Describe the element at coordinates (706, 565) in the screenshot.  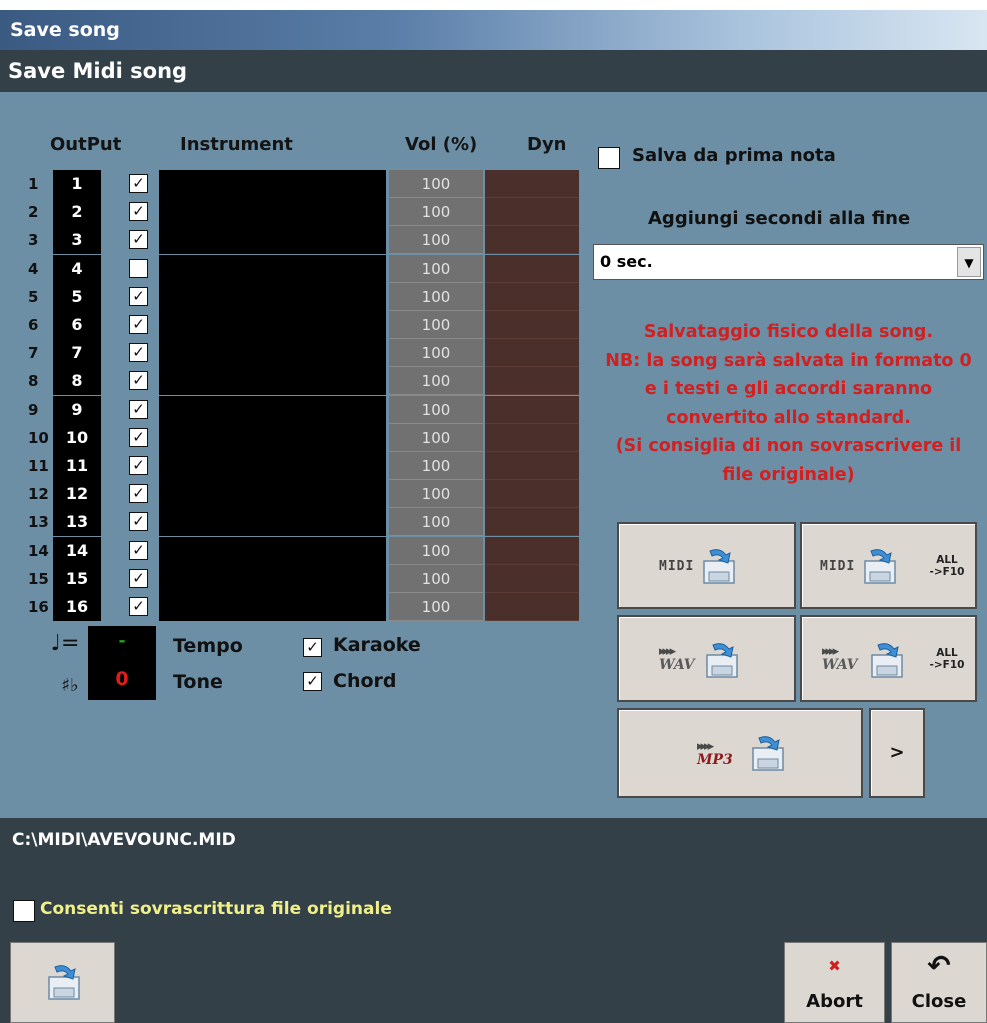
I see `save-midi-button: MIDI` at that location.